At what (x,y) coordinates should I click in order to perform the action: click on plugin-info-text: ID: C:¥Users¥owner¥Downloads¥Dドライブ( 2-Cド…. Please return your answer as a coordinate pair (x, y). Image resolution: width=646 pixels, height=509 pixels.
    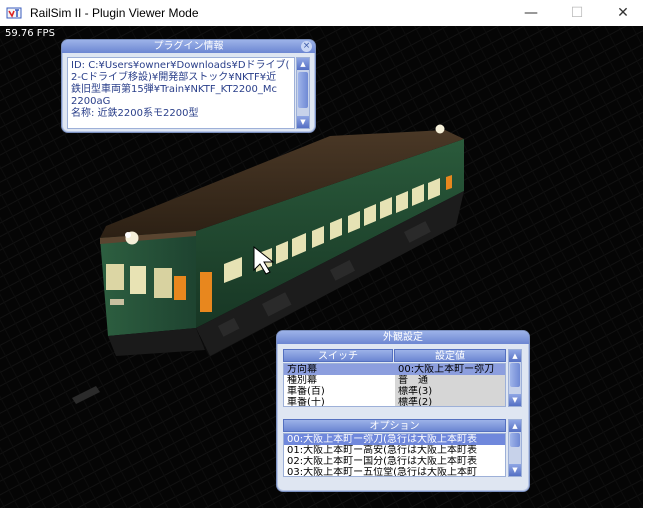
    Looking at the image, I should click on (181, 93).